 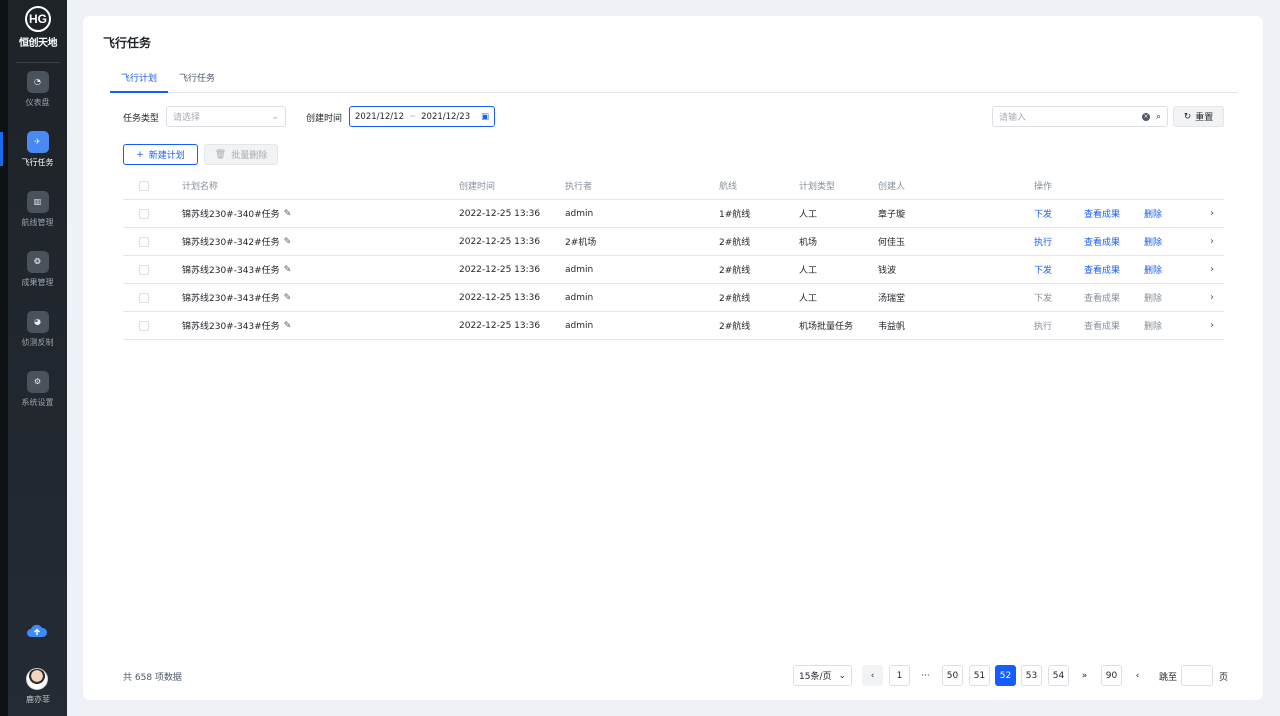 I want to click on reset-label: 重置, so click(x=1204, y=118).